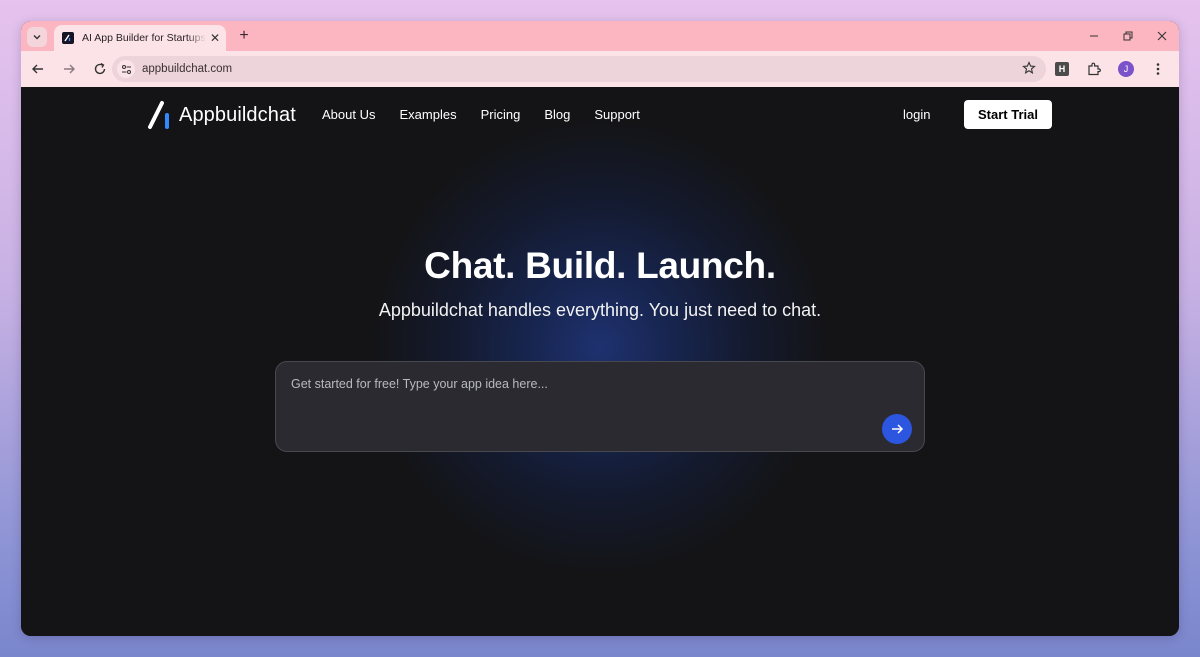 The image size is (1200, 657). What do you see at coordinates (348, 114) in the screenshot?
I see `nav-about-us: About Us` at bounding box center [348, 114].